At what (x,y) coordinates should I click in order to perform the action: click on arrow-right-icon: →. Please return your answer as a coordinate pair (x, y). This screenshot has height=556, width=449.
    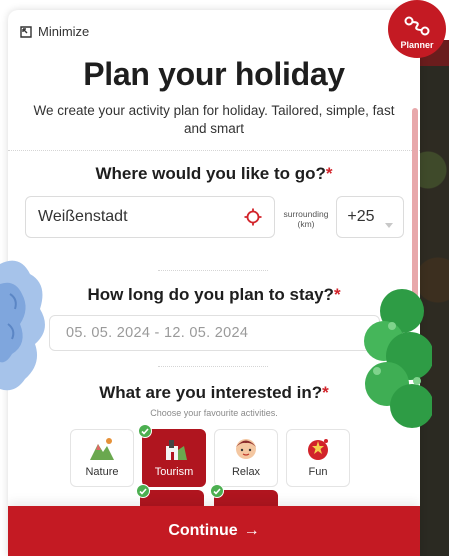
    Looking at the image, I should click on (251, 530).